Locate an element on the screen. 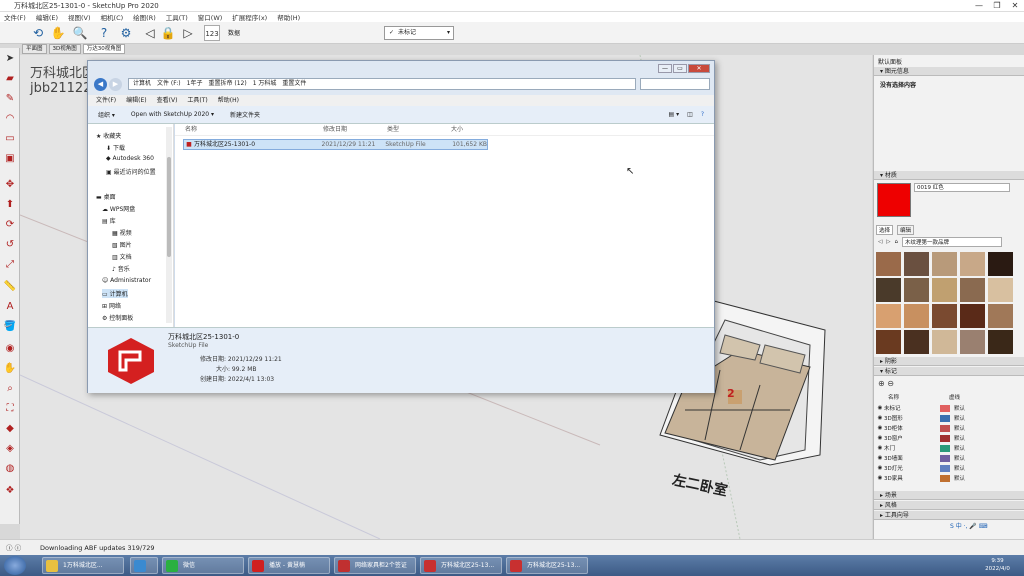 This screenshot has height=576, width=1024. zoom-icon: 🔍 is located at coordinates (80, 33).